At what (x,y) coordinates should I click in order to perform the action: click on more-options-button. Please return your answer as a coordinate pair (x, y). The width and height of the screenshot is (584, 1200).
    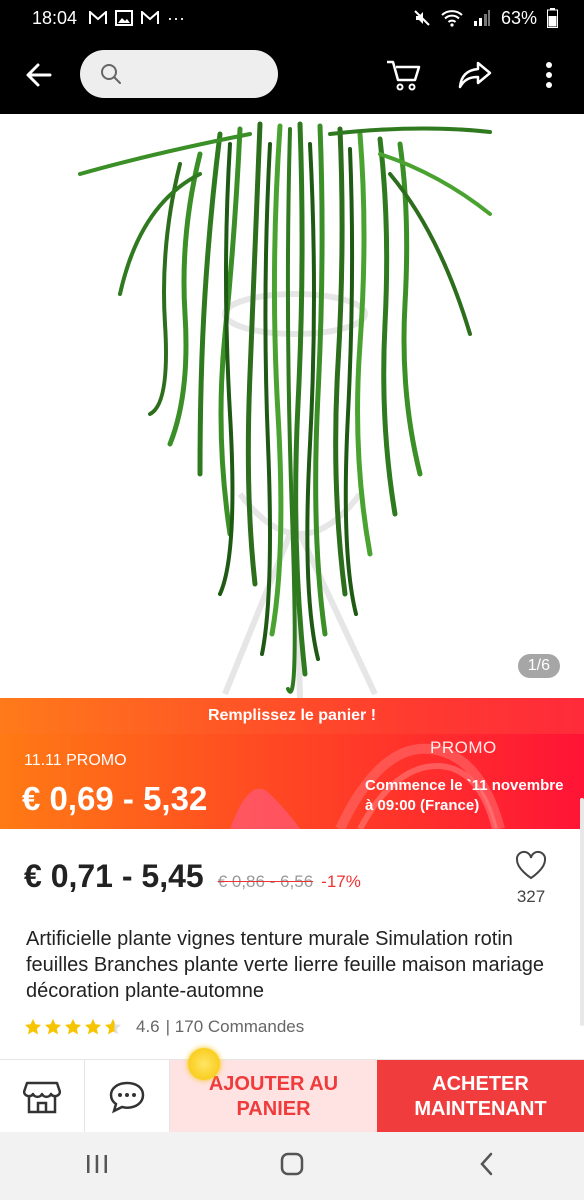
    Looking at the image, I should click on (549, 75).